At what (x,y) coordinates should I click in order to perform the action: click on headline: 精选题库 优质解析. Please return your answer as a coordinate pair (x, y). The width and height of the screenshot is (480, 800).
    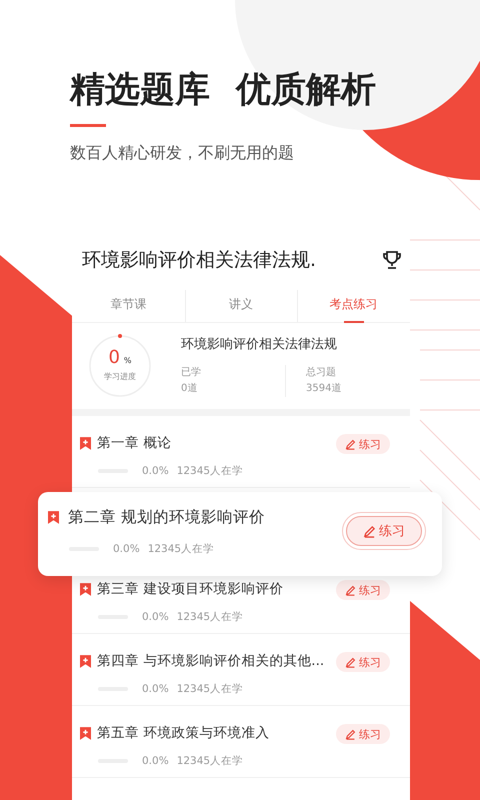
    Looking at the image, I should click on (223, 90).